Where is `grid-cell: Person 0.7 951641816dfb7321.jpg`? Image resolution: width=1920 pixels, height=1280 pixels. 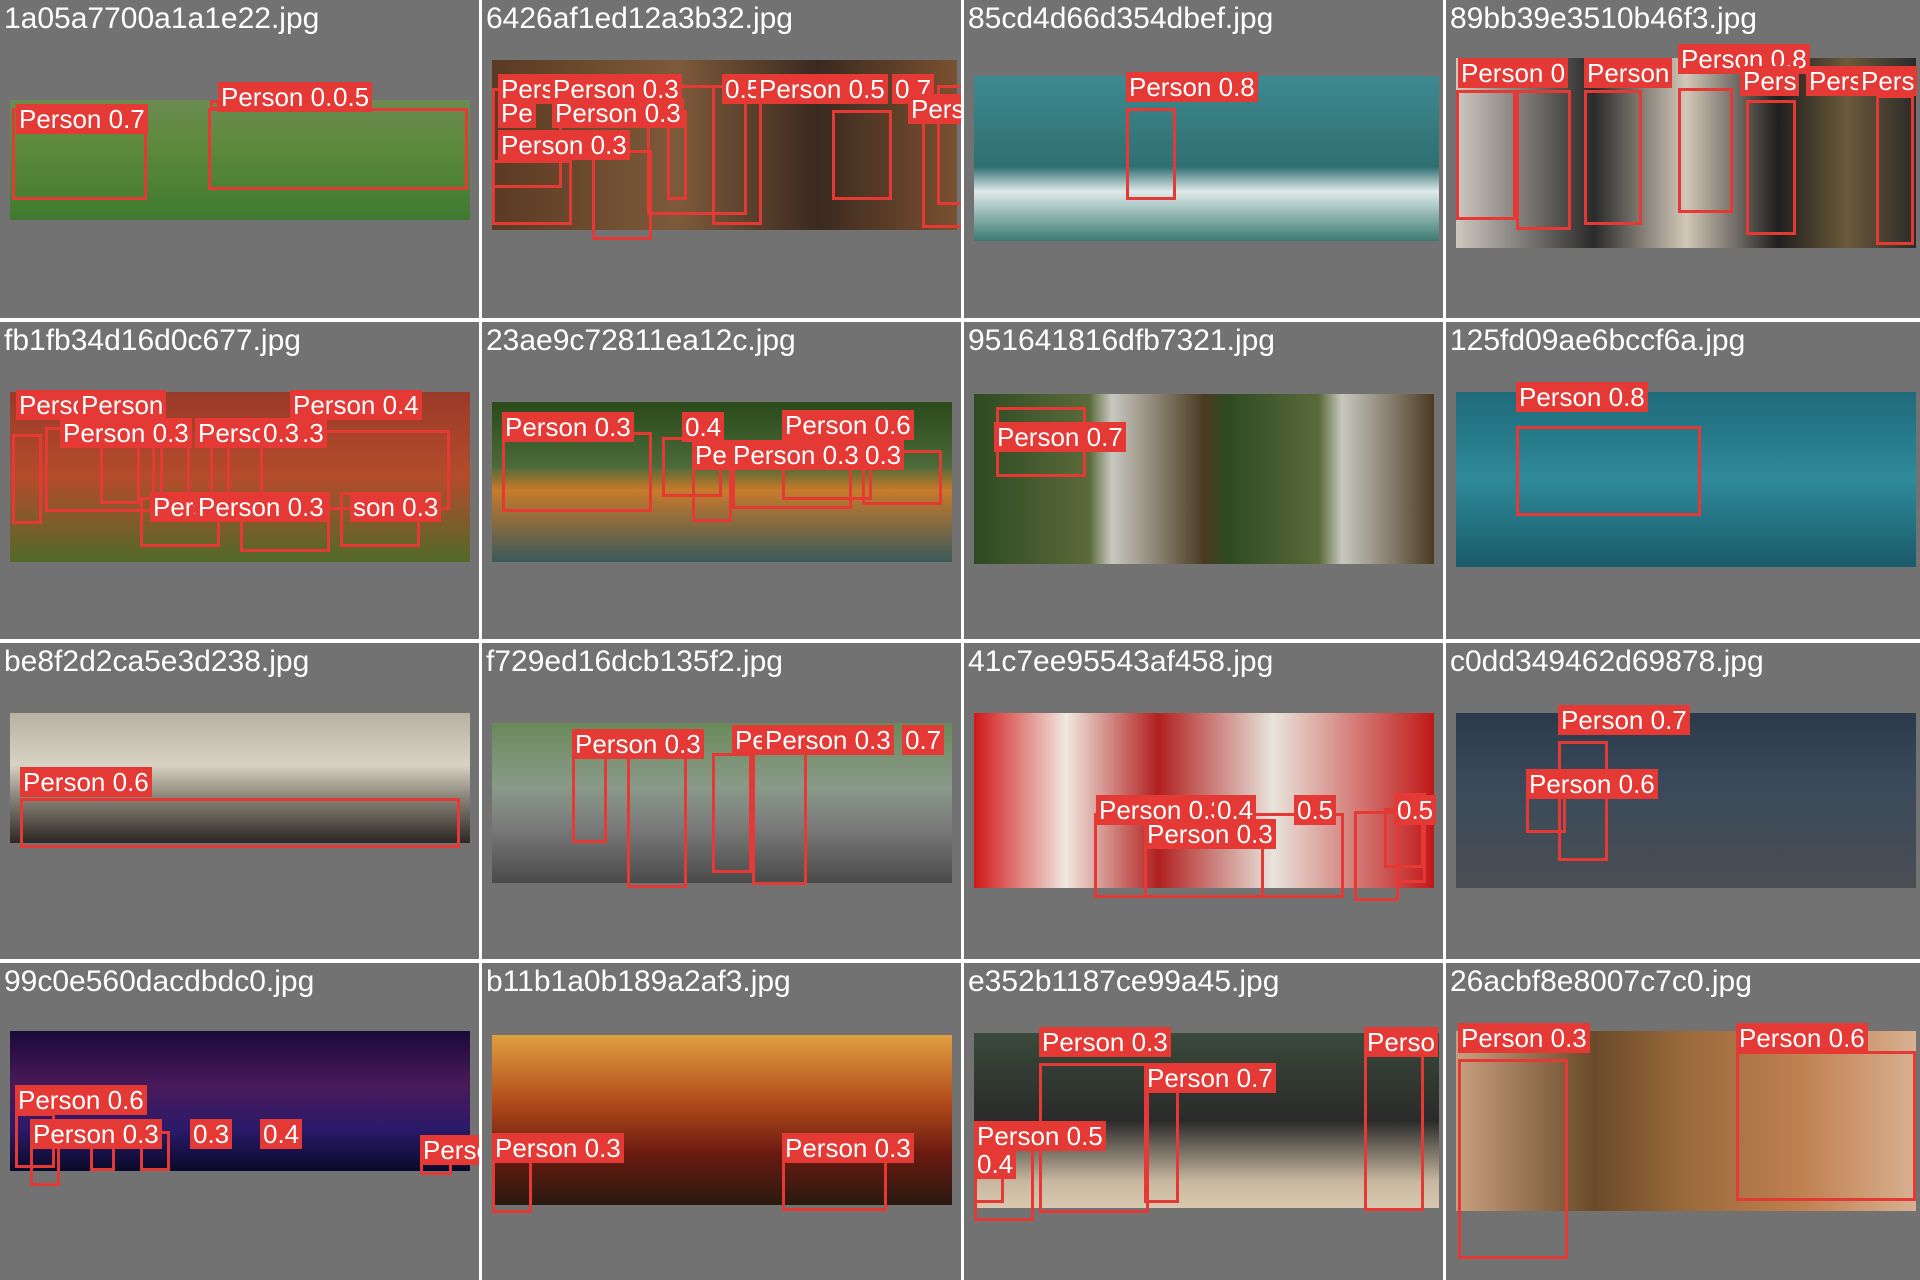
grid-cell: Person 0.7 951641816dfb7321.jpg is located at coordinates (1203, 480).